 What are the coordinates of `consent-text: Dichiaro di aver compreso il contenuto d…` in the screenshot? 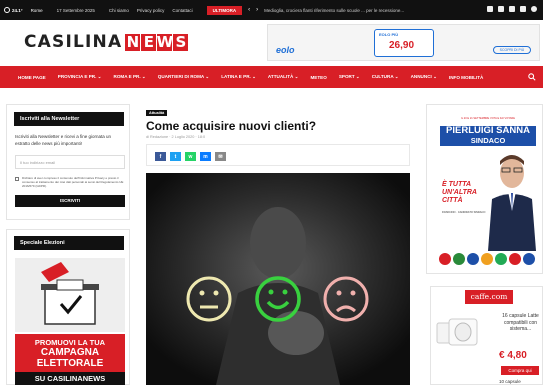 It's located at (73, 182).